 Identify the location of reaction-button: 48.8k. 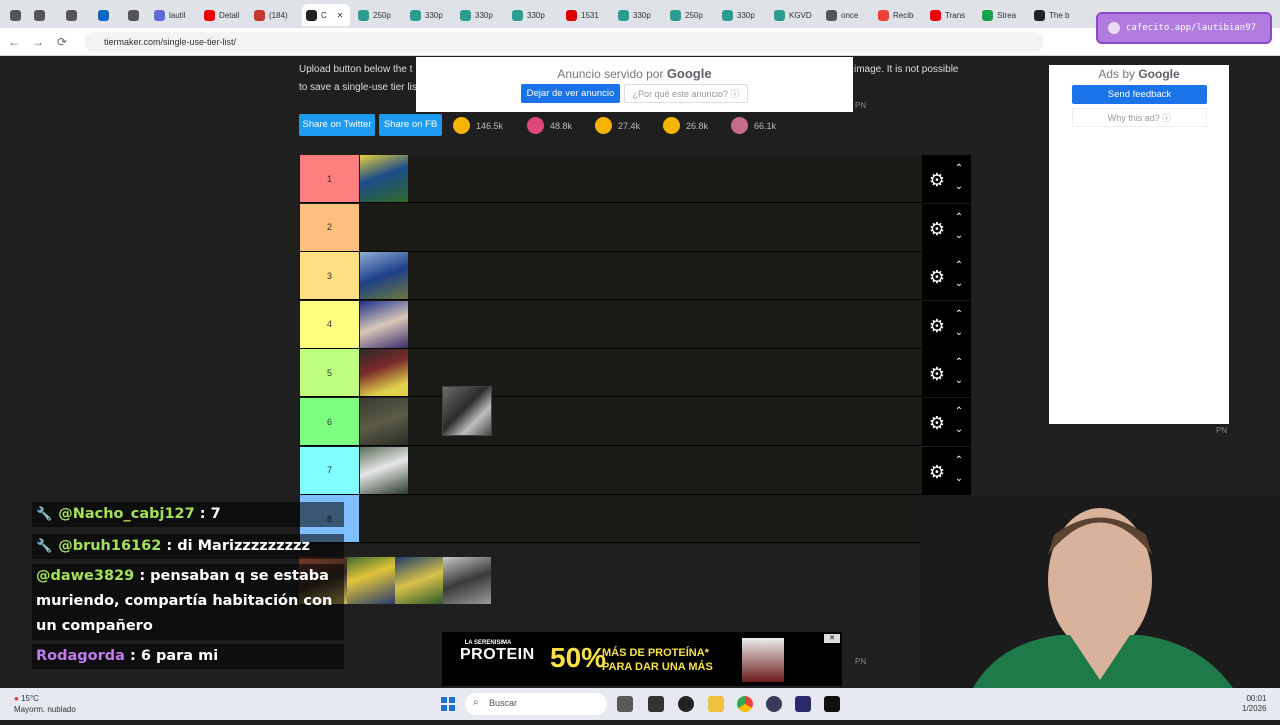
(549, 125).